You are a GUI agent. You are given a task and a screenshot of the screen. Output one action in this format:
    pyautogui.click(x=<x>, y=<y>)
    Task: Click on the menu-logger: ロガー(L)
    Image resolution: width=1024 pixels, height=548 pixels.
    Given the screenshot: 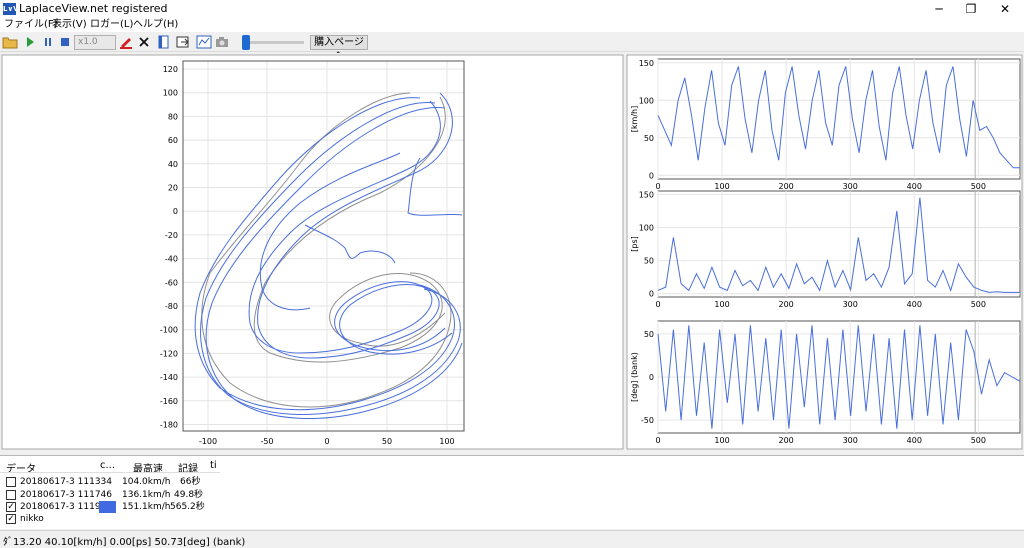 What is the action you would take?
    pyautogui.click(x=111, y=25)
    